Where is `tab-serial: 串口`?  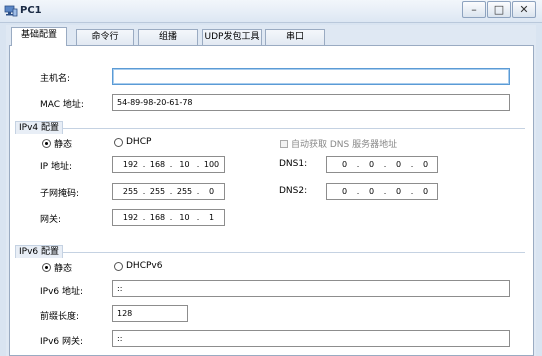 tab-serial: 串口 is located at coordinates (295, 37).